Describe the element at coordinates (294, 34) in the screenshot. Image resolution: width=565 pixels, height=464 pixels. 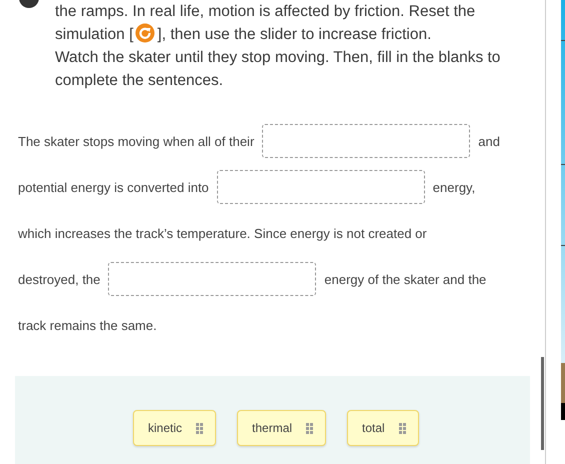
I see `instruction-text: ], then use the slider to increase friction.` at that location.